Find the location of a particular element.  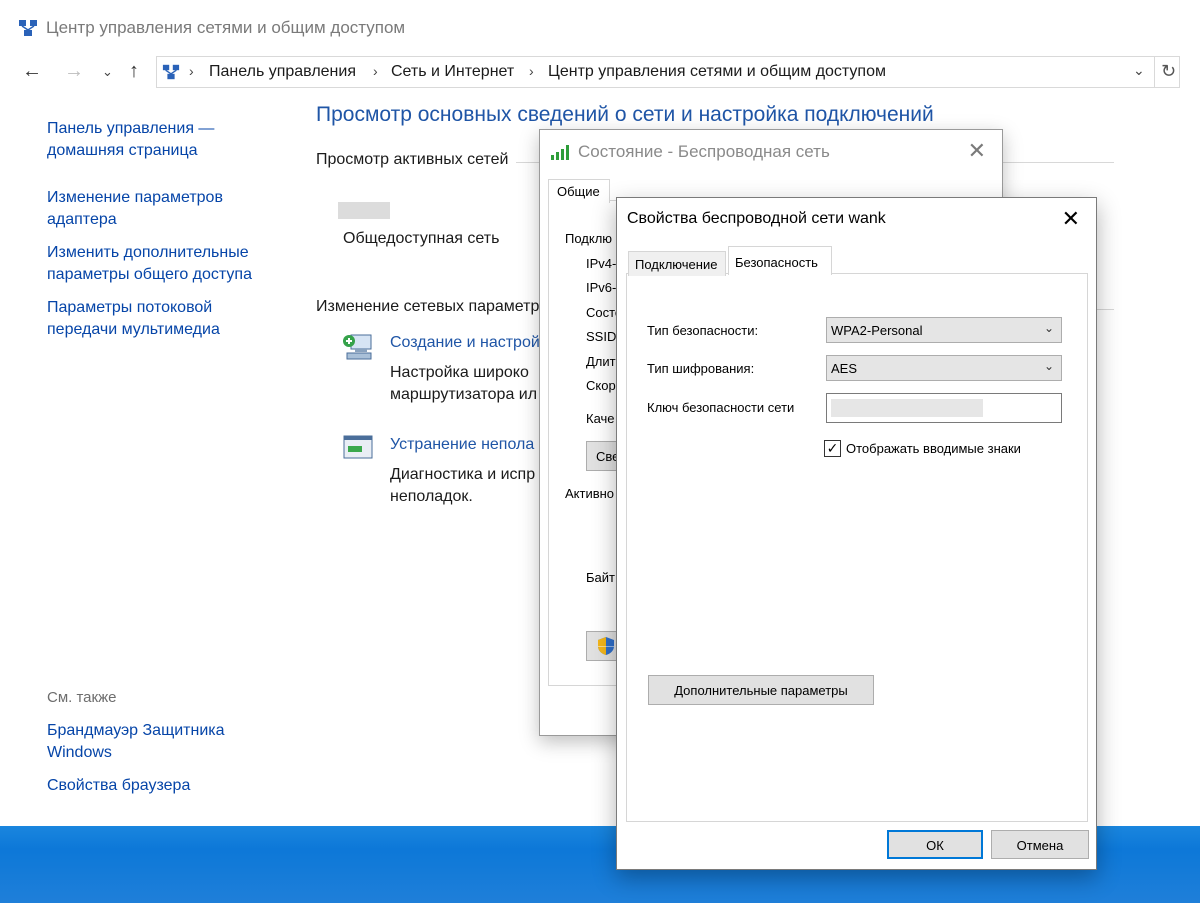

props-close-icon: ✕ is located at coordinates (1071, 219).